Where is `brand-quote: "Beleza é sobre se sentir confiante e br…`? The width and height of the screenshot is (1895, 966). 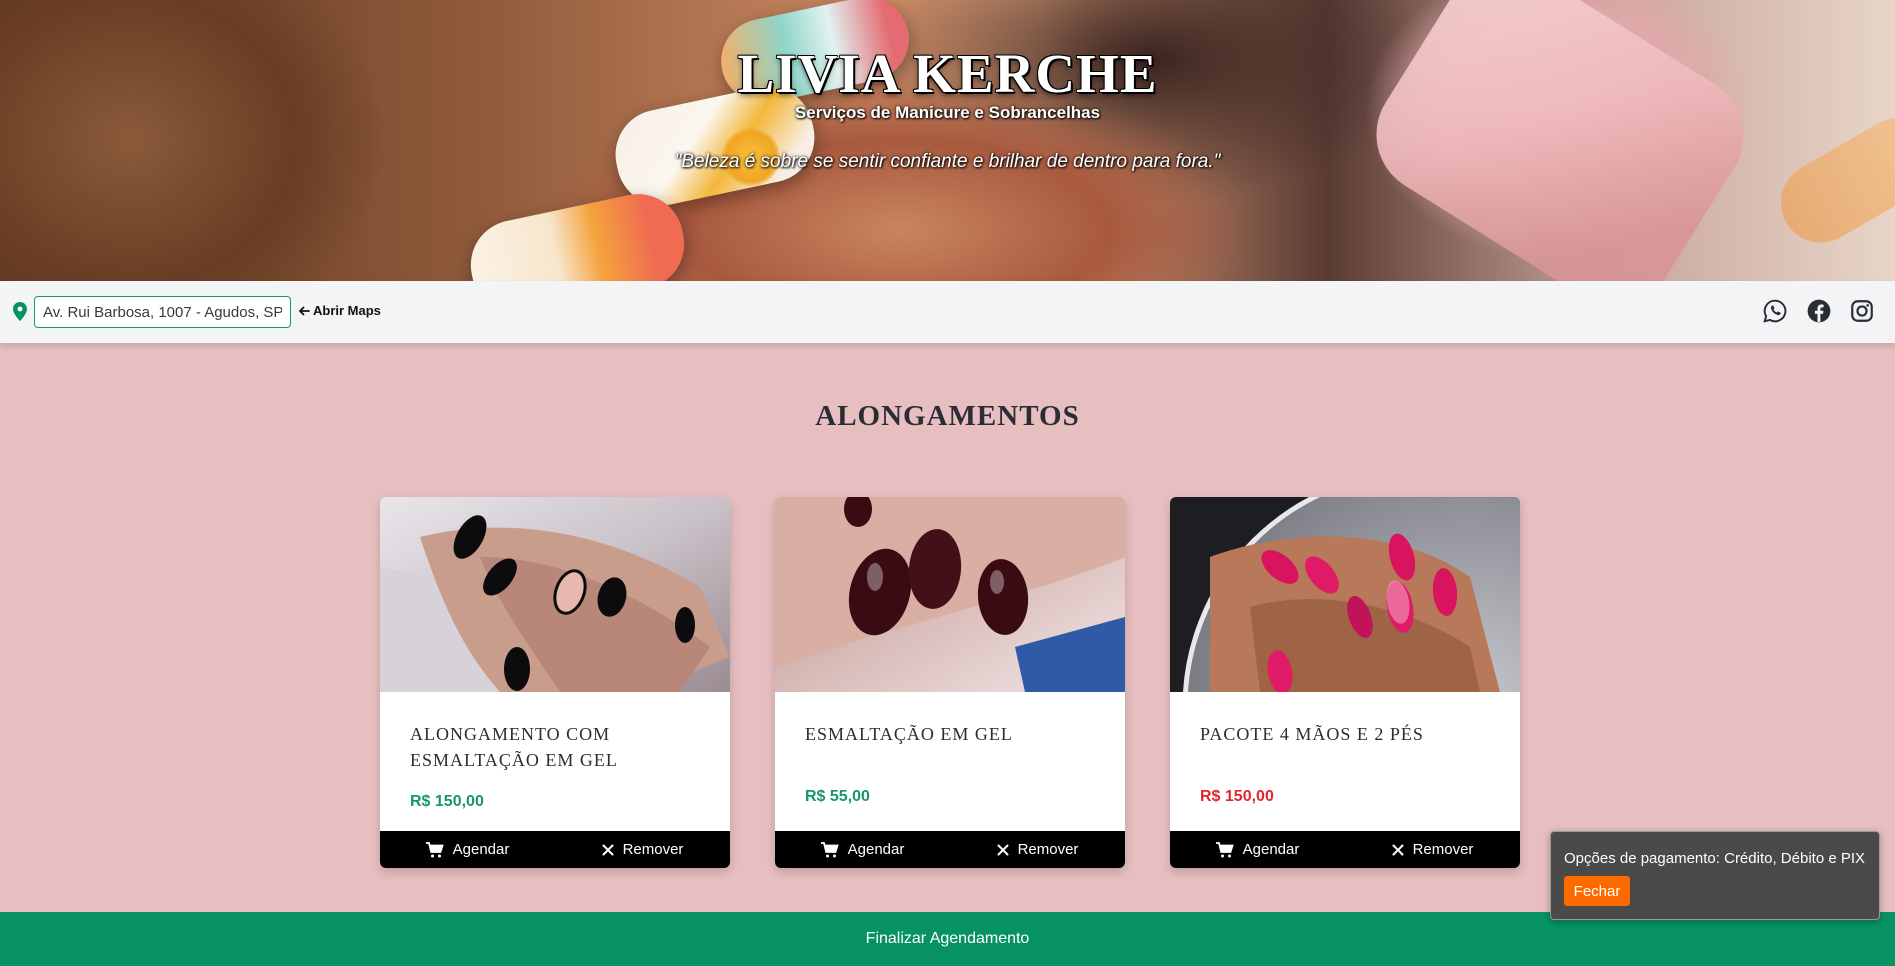
brand-quote: "Beleza é sobre se sentir confiante e br… is located at coordinates (947, 161).